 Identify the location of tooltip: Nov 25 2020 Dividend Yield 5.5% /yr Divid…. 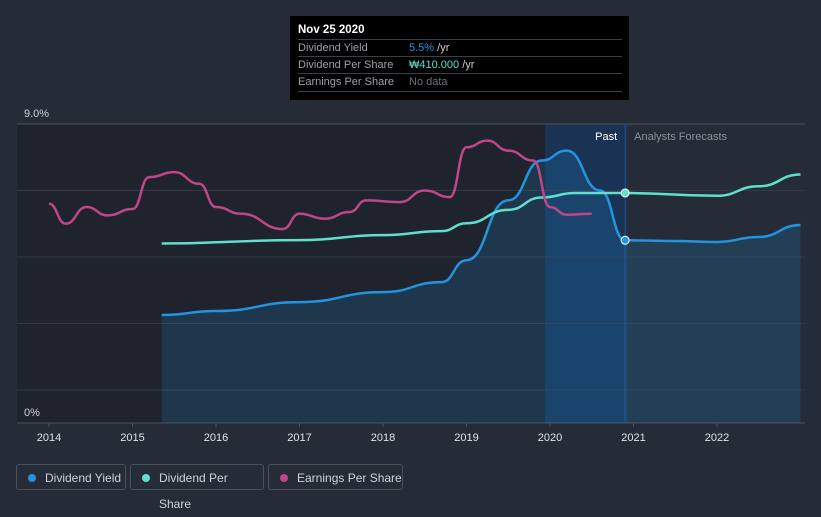
(459, 58).